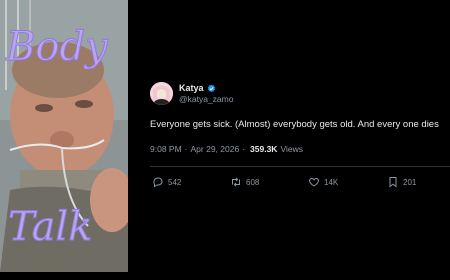  I want to click on heart-icon, so click(314, 182).